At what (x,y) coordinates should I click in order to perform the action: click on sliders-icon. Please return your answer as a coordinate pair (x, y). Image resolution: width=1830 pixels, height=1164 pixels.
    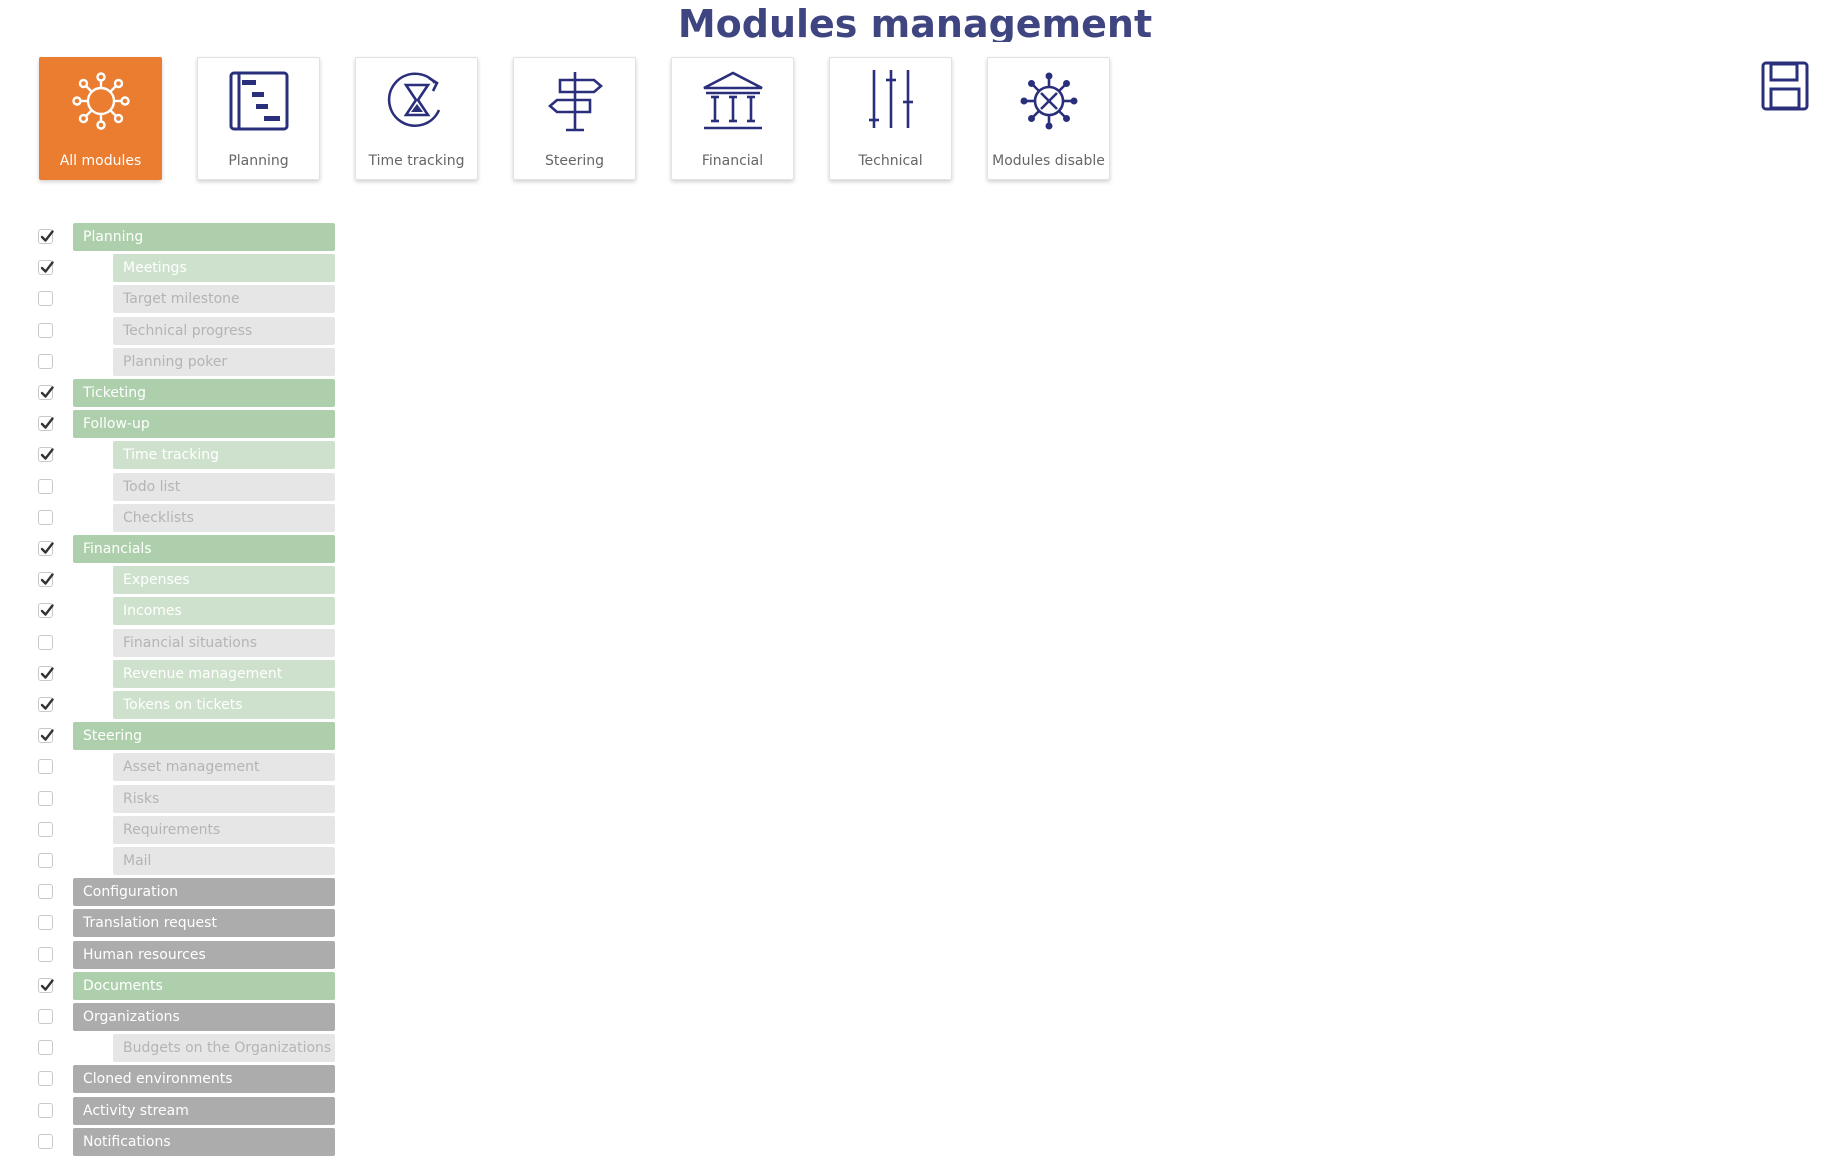
    Looking at the image, I should click on (890, 99).